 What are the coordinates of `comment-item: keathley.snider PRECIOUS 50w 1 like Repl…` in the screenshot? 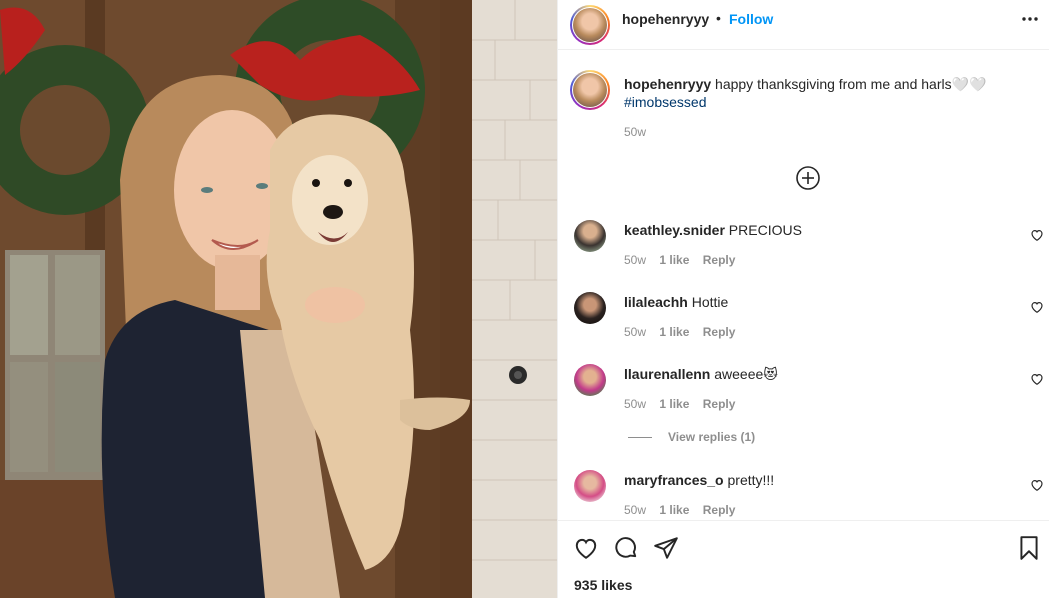 It's located at (803, 250).